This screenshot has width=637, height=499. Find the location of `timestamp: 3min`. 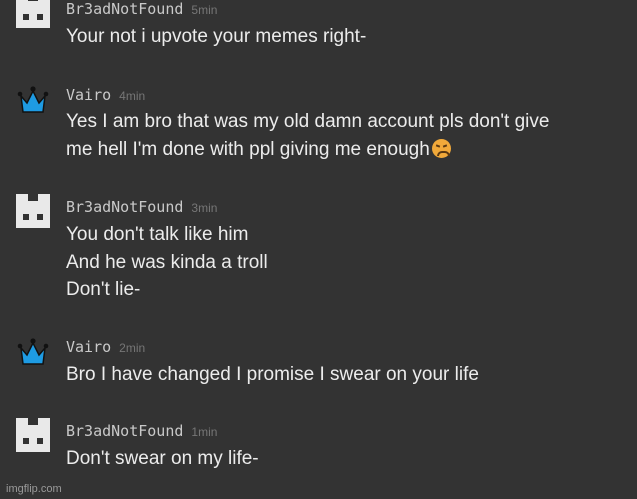

timestamp: 3min is located at coordinates (204, 208).